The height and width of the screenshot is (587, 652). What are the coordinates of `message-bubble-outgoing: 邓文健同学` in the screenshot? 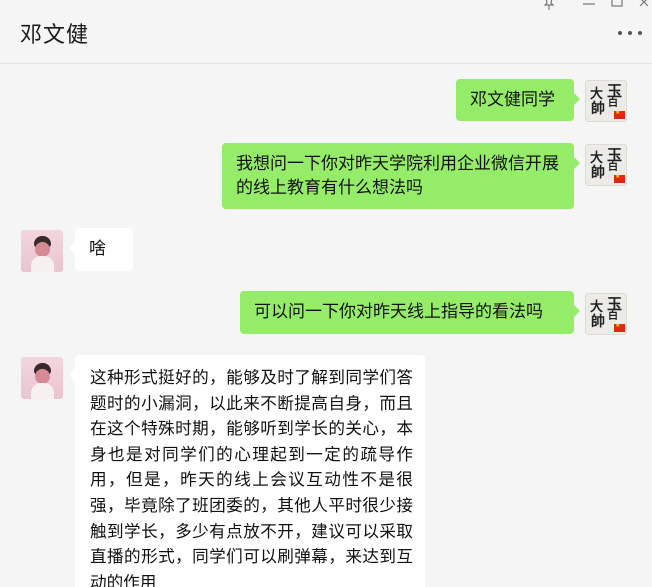 It's located at (518, 100).